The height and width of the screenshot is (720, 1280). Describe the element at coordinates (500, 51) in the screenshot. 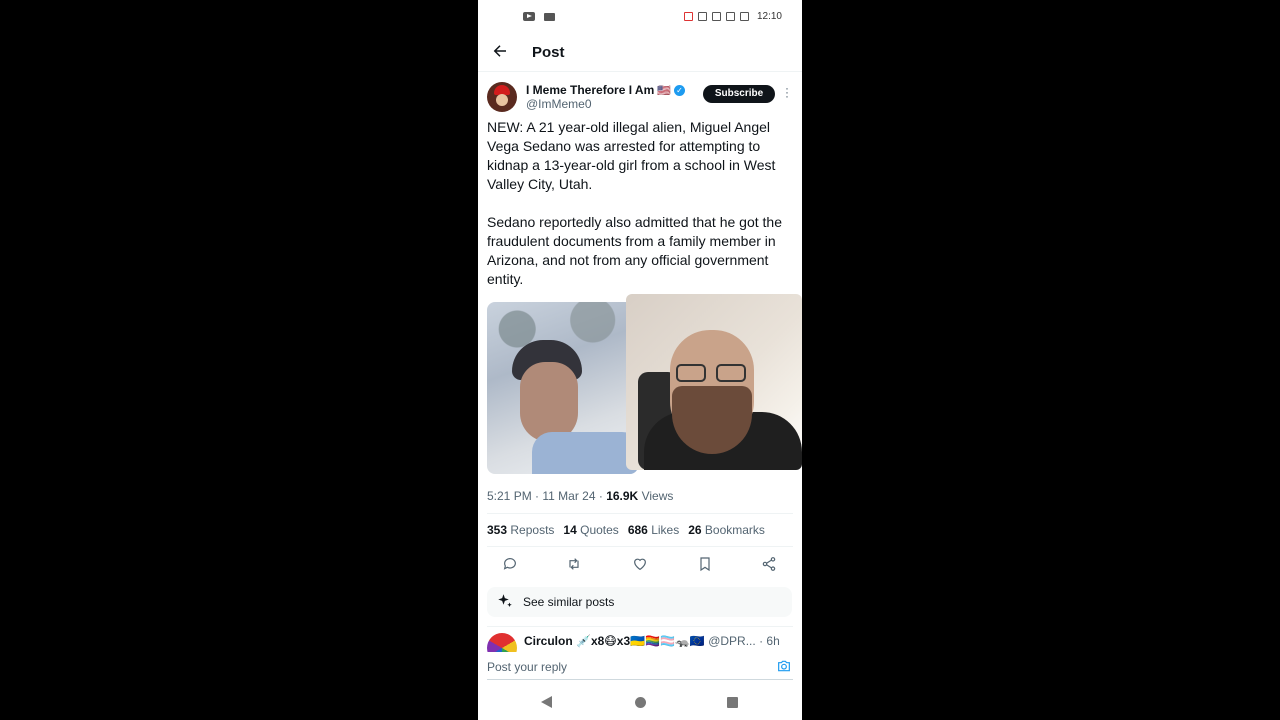

I see `back-arrow-icon` at that location.